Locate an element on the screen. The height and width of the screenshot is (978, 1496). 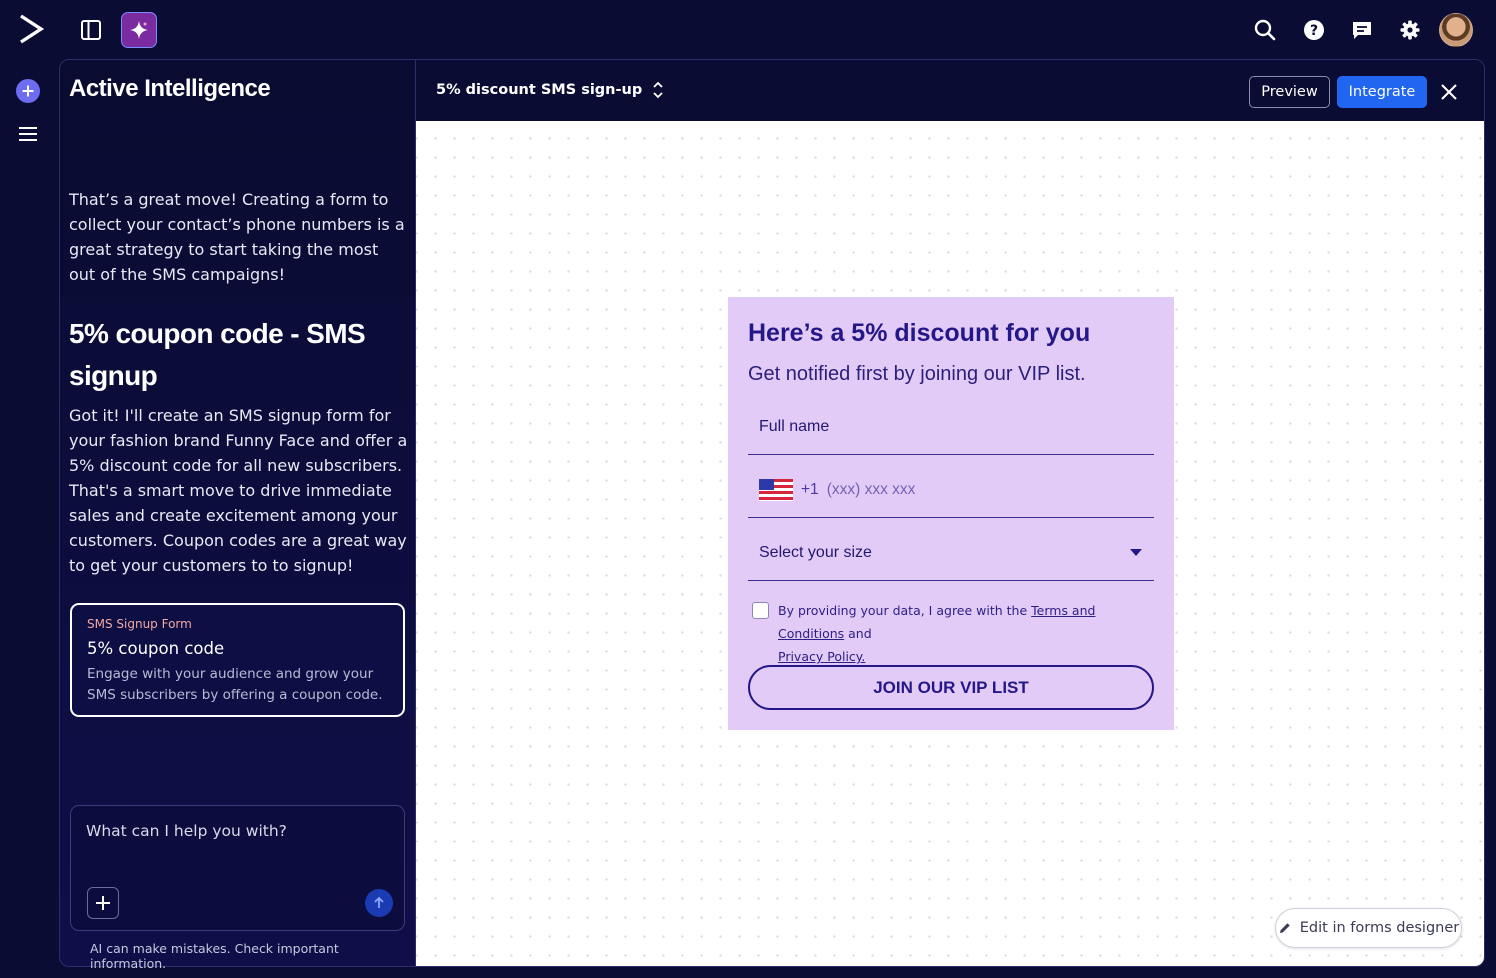
card-tag: SMS Signup Form is located at coordinates (139, 624).